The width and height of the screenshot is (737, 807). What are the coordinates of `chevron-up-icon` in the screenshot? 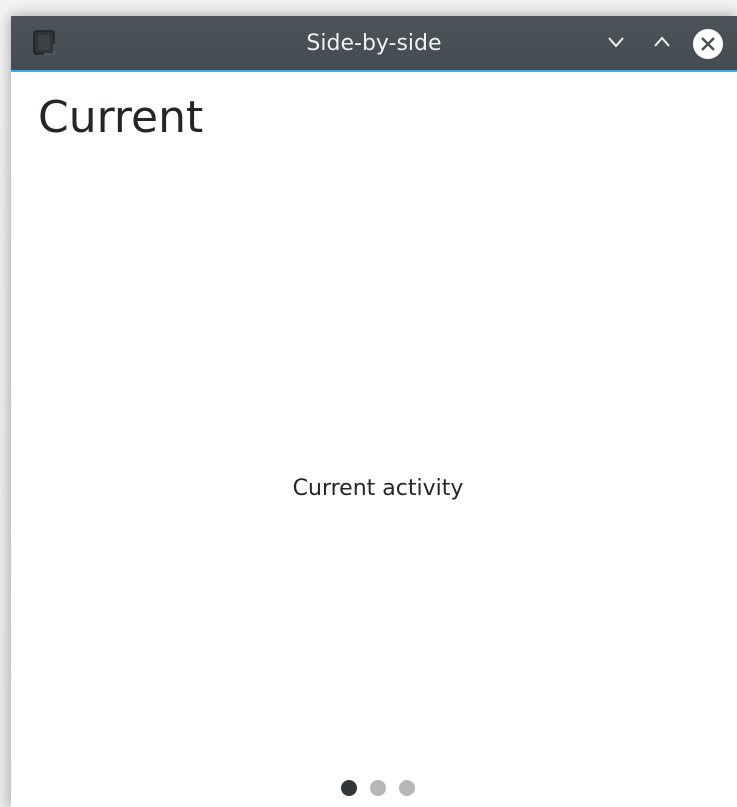 It's located at (662, 44).